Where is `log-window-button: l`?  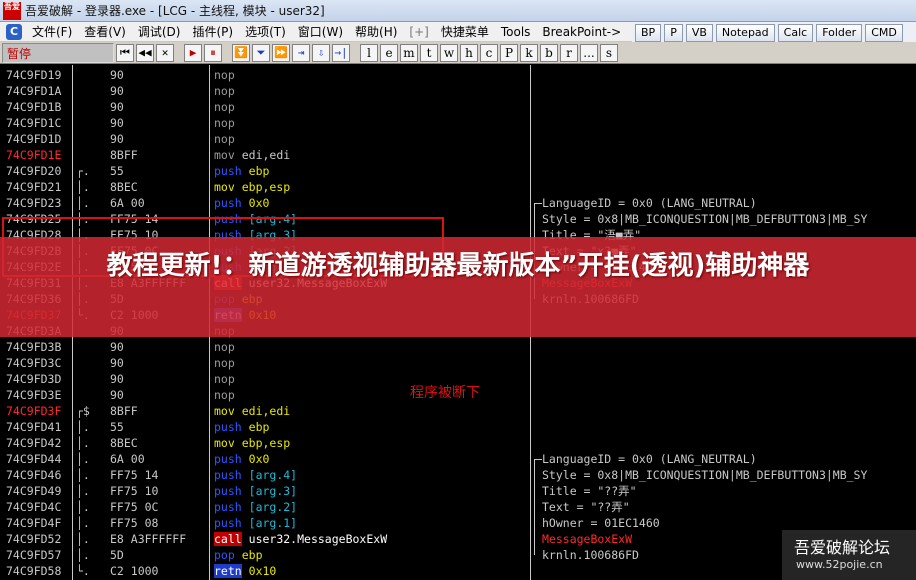 log-window-button: l is located at coordinates (369, 52).